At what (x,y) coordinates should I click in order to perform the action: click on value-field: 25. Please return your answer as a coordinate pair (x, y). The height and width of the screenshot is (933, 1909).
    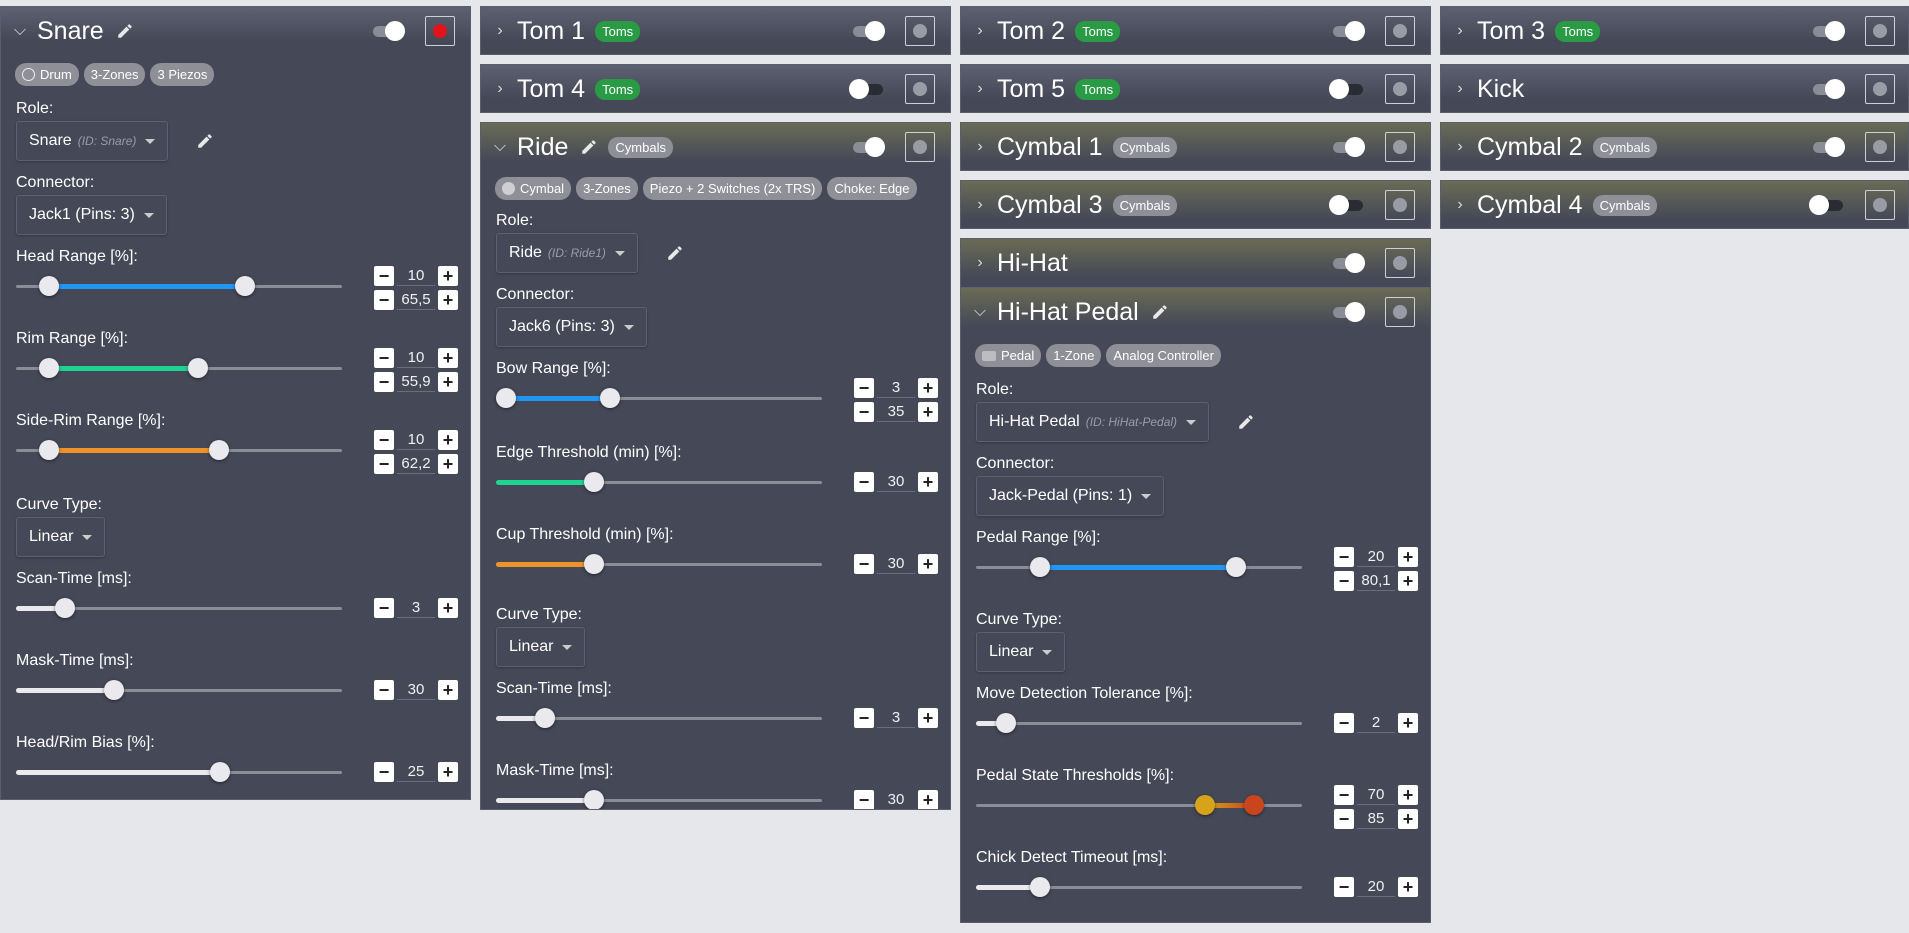
    Looking at the image, I should click on (416, 772).